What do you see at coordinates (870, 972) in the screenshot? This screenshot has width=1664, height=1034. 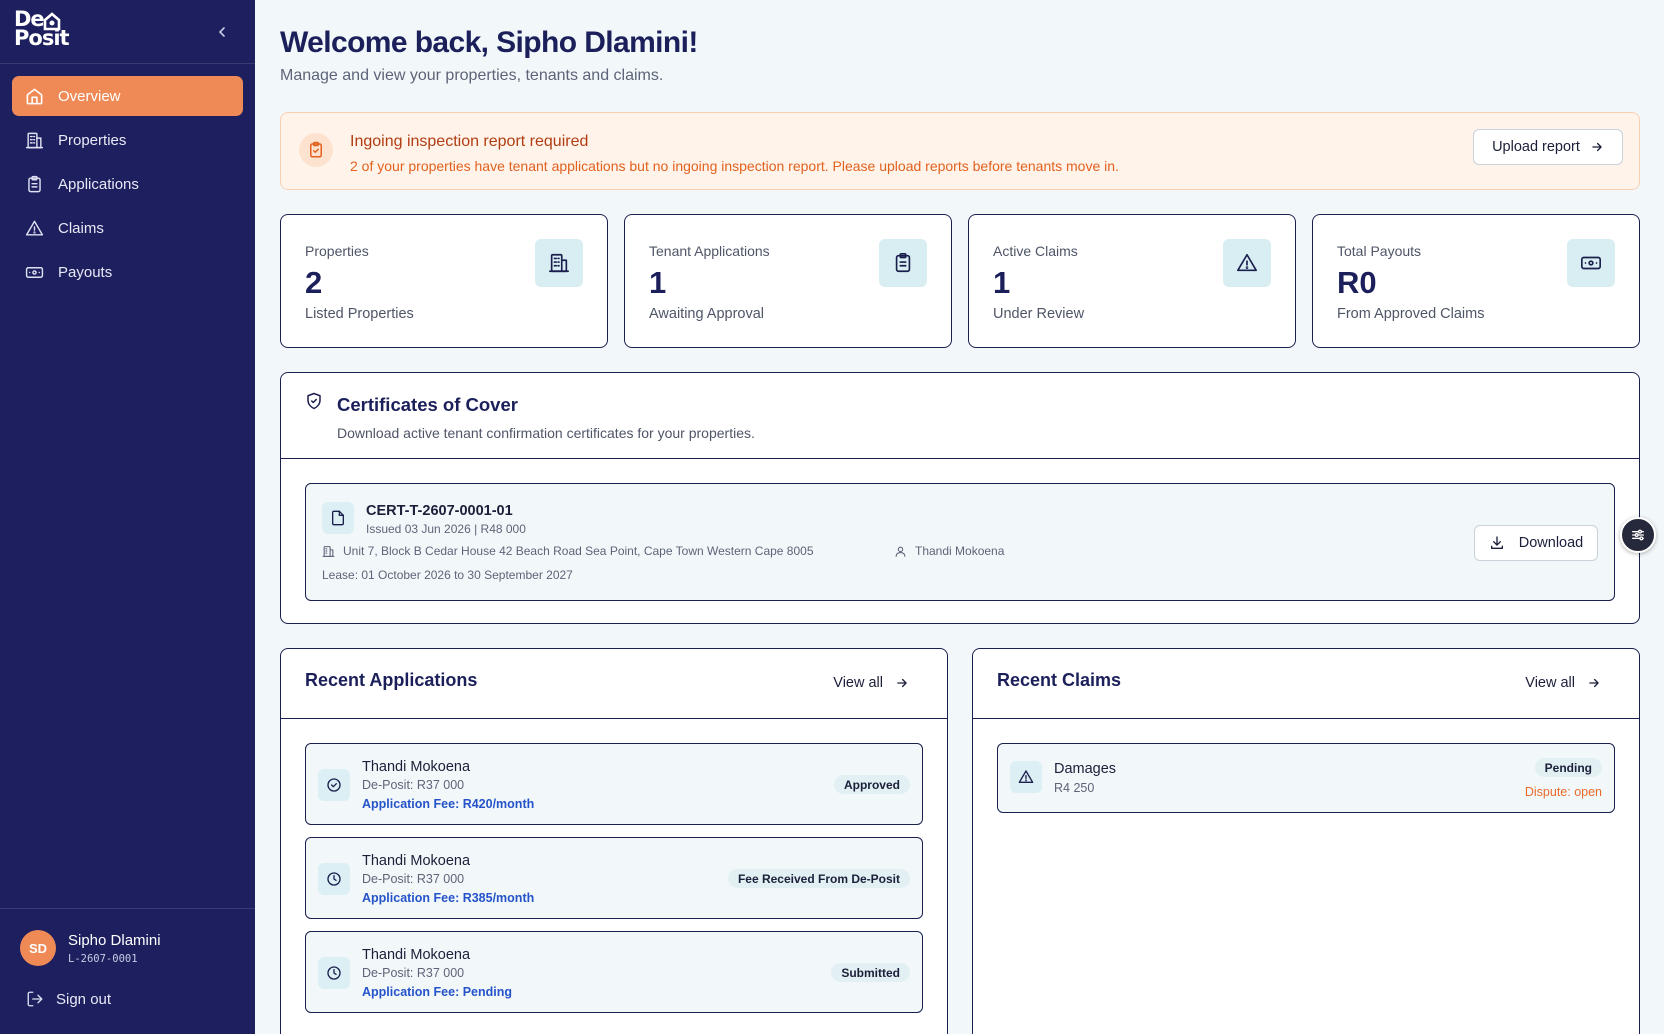 I see `status-badge: Submitted` at bounding box center [870, 972].